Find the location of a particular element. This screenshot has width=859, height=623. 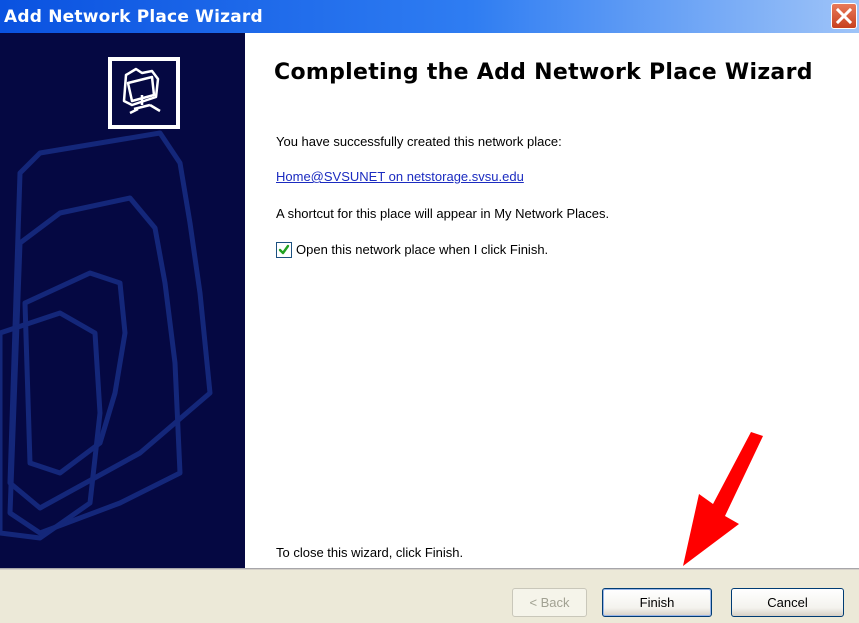

close-button is located at coordinates (844, 16).